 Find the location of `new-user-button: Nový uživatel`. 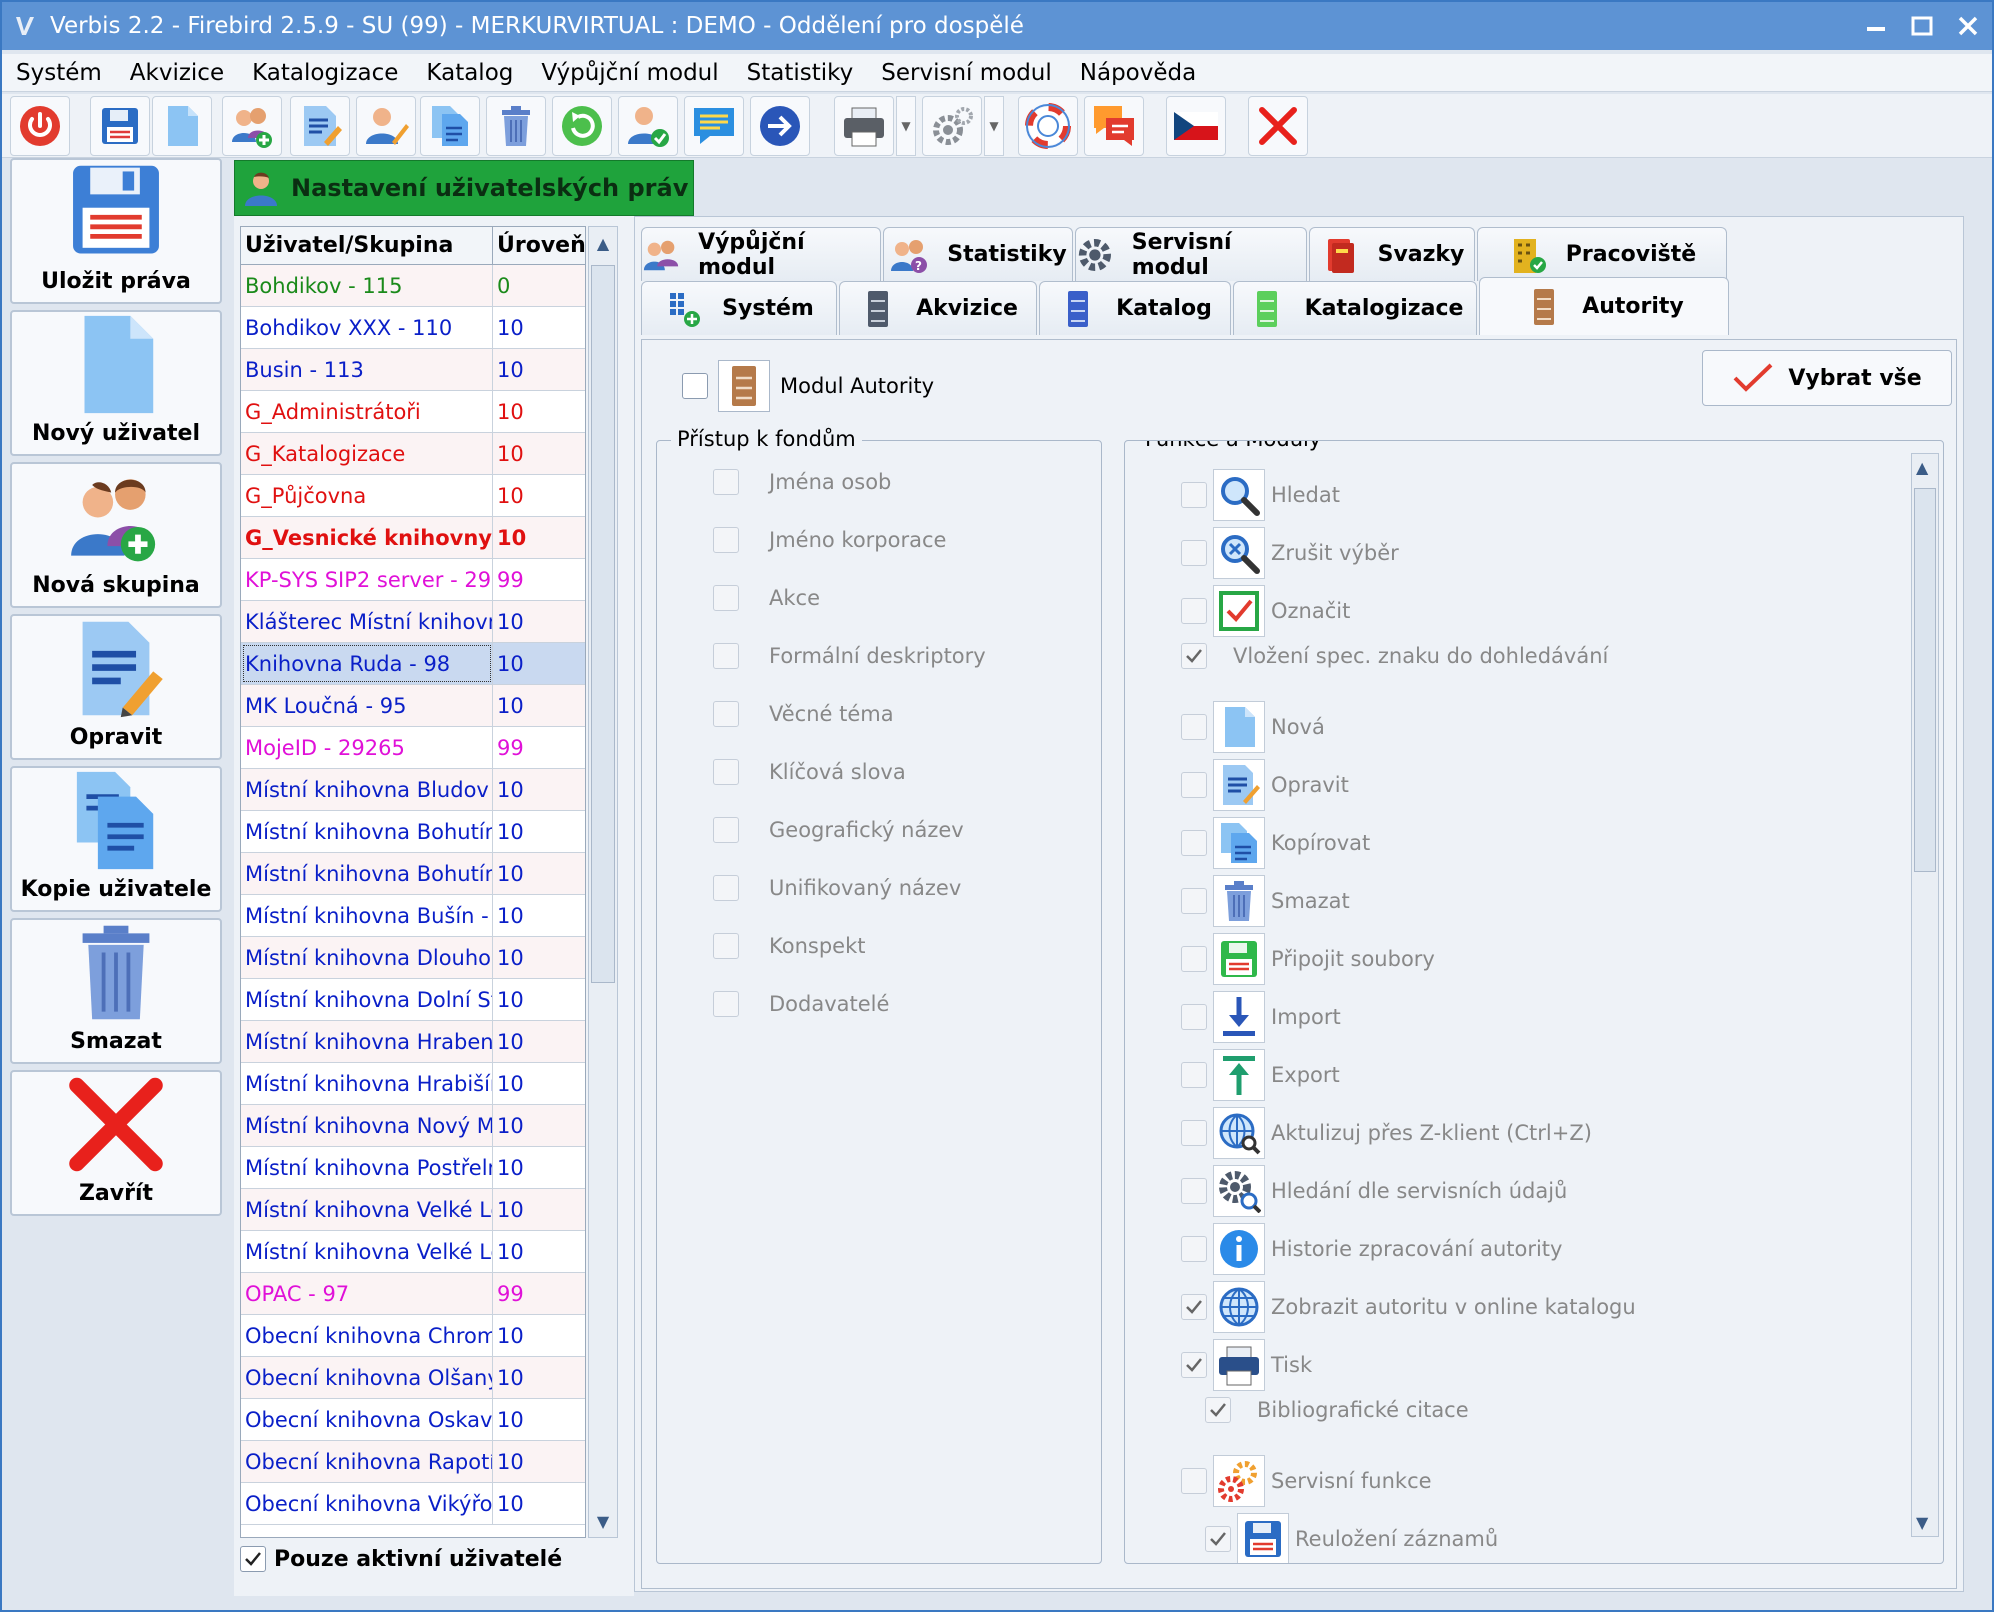

new-user-button: Nový uživatel is located at coordinates (116, 383).